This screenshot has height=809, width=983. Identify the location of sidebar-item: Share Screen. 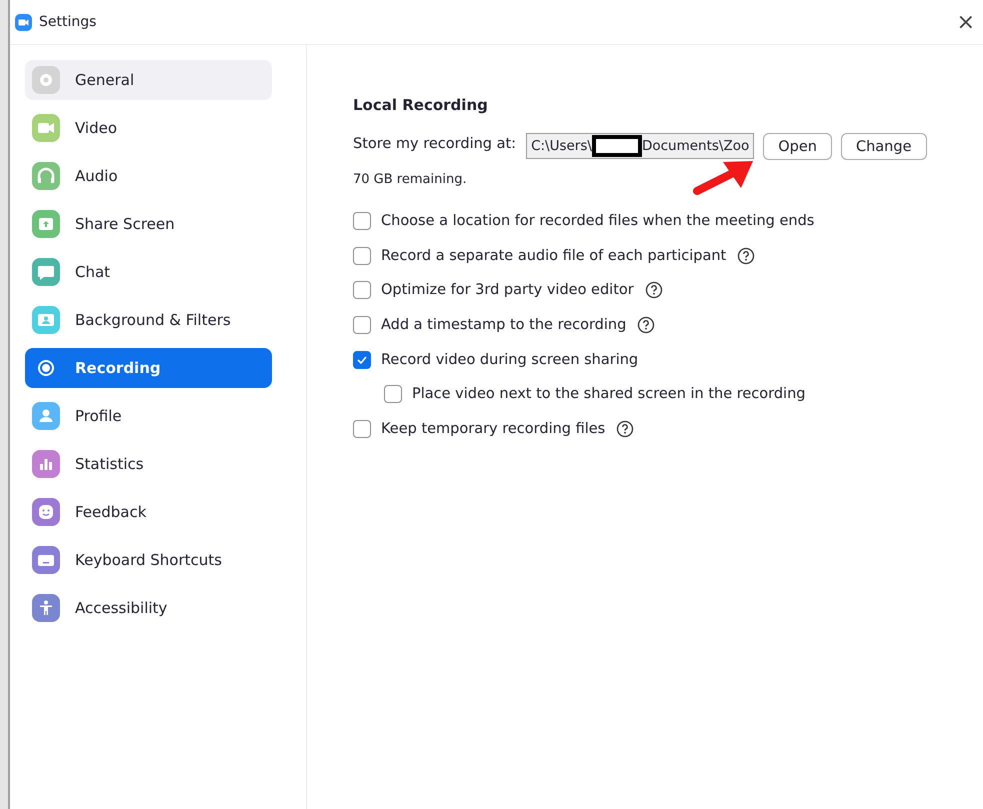
(148, 224).